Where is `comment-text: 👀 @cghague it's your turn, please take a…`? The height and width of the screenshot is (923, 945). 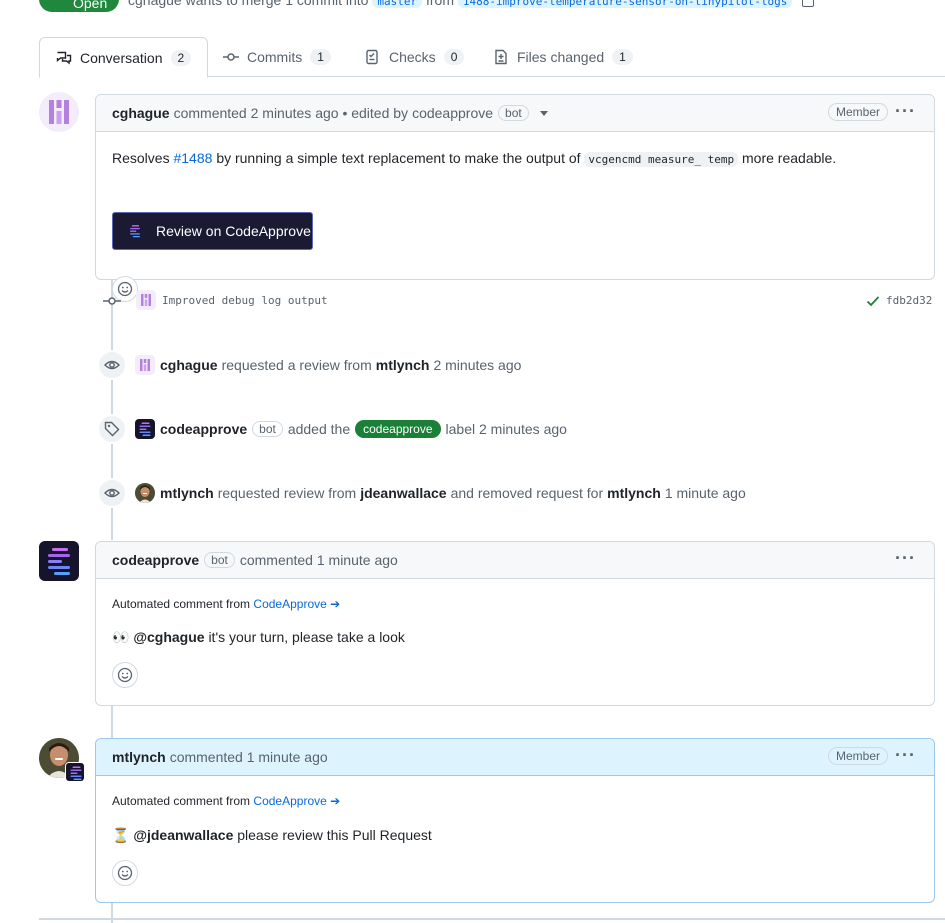
comment-text: 👀 @cghague it's your turn, please take a… is located at coordinates (258, 637).